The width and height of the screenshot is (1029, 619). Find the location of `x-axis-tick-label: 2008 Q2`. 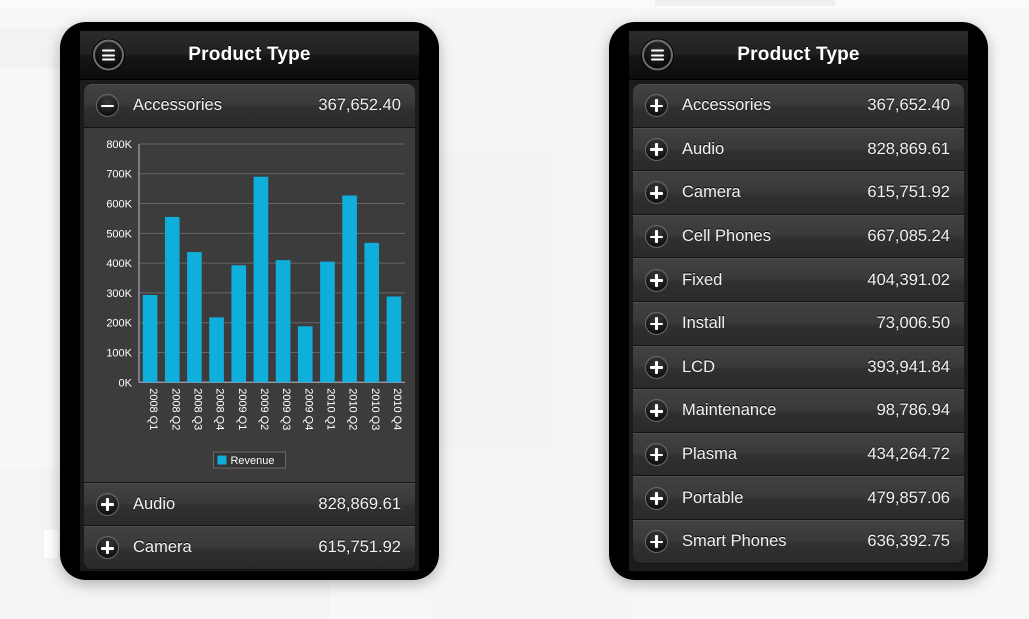

x-axis-tick-label: 2008 Q2 is located at coordinates (175, 409).